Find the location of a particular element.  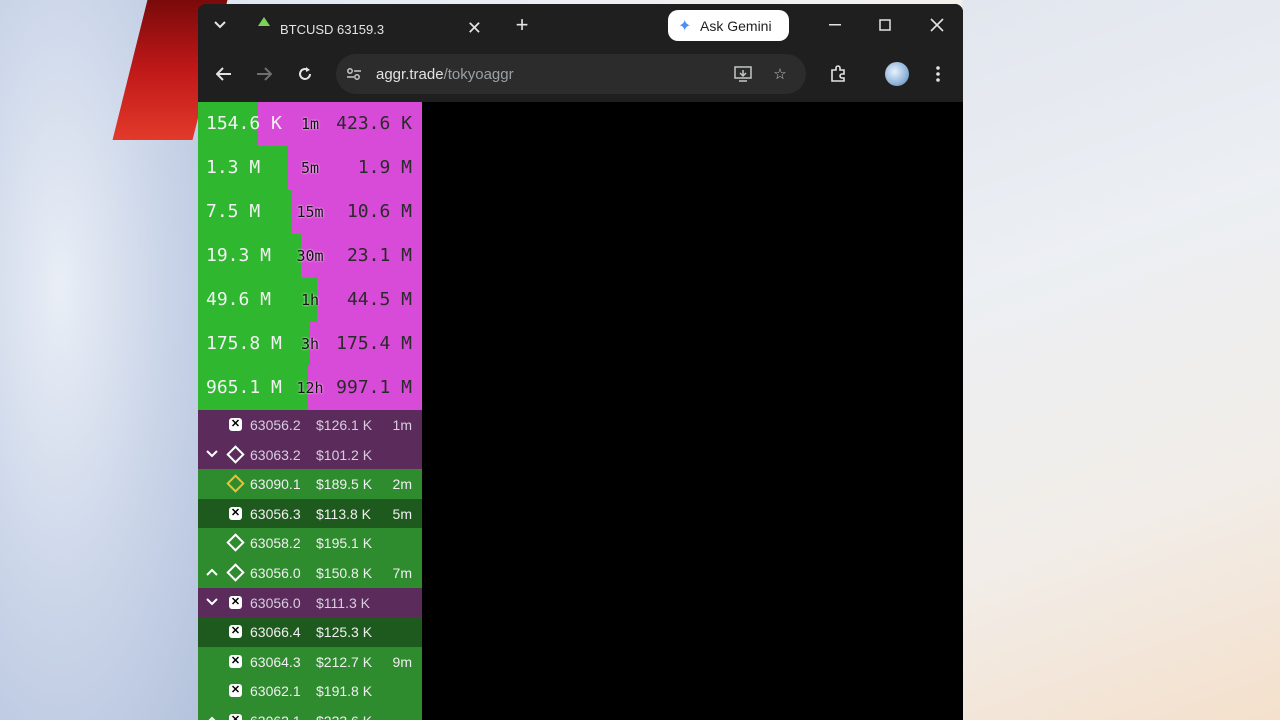

timeframe-label: 5m is located at coordinates (310, 168).